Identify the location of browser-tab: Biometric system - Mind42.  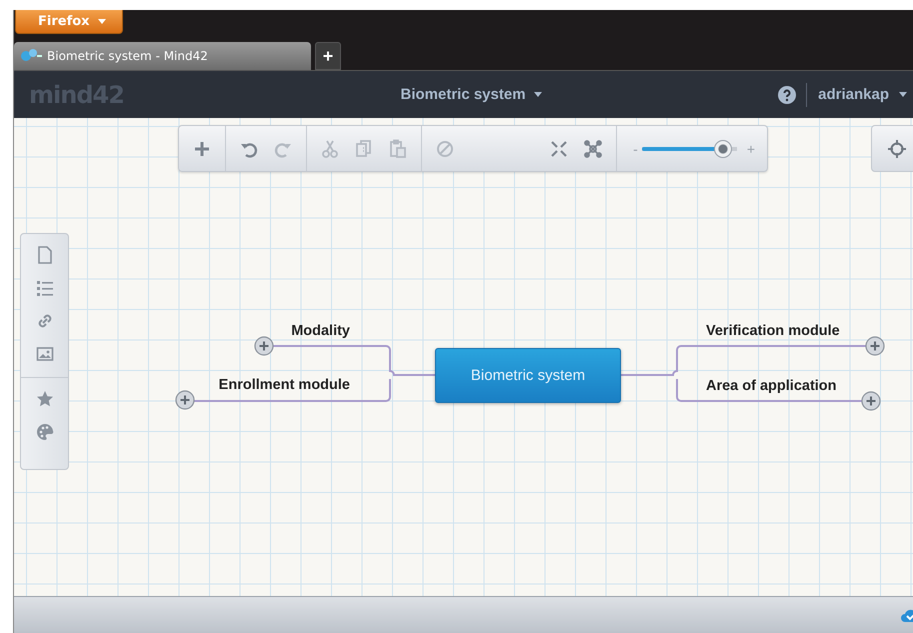
(162, 56).